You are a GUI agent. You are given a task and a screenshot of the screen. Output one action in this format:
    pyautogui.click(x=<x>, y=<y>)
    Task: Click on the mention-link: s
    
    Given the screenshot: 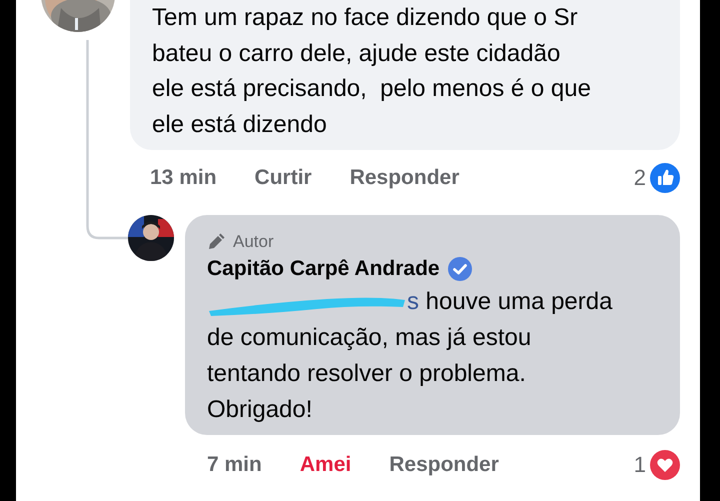 What is the action you would take?
    pyautogui.click(x=413, y=301)
    